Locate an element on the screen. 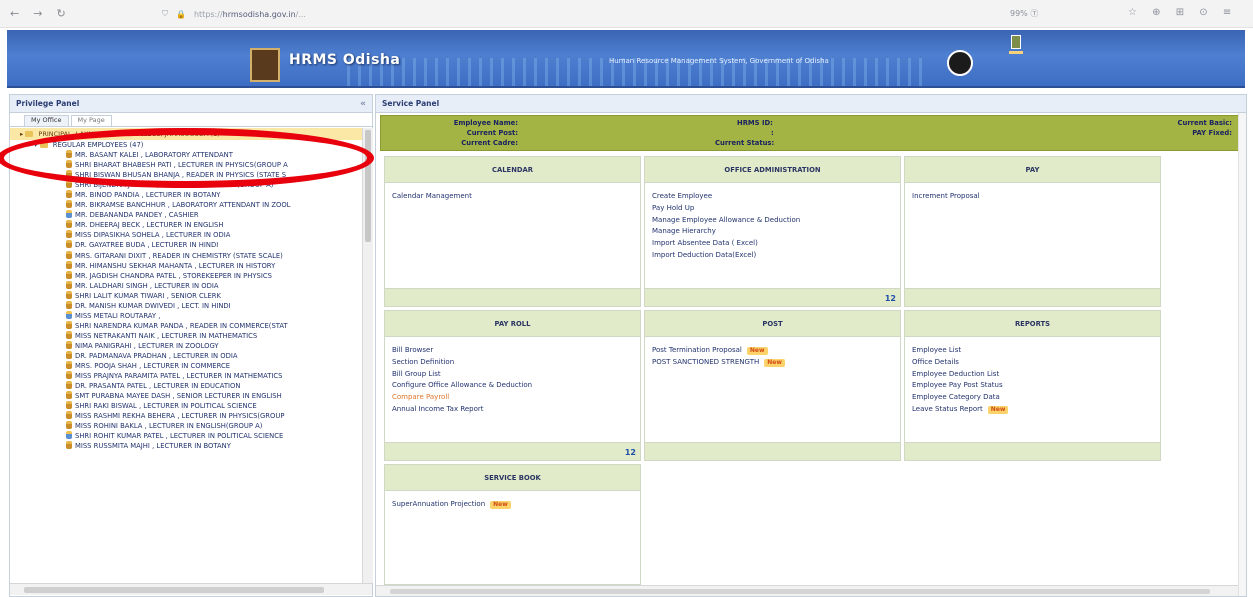  site-title: HRMS Odisha is located at coordinates (345, 60).